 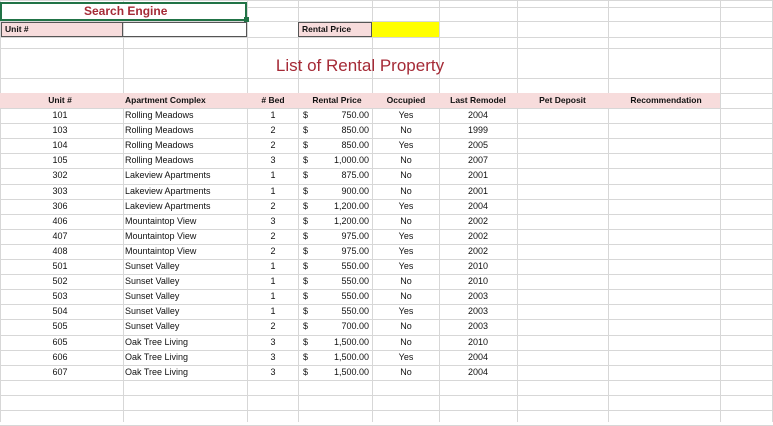 What do you see at coordinates (342, 160) in the screenshot?
I see `price-cell: 1,000.00` at bounding box center [342, 160].